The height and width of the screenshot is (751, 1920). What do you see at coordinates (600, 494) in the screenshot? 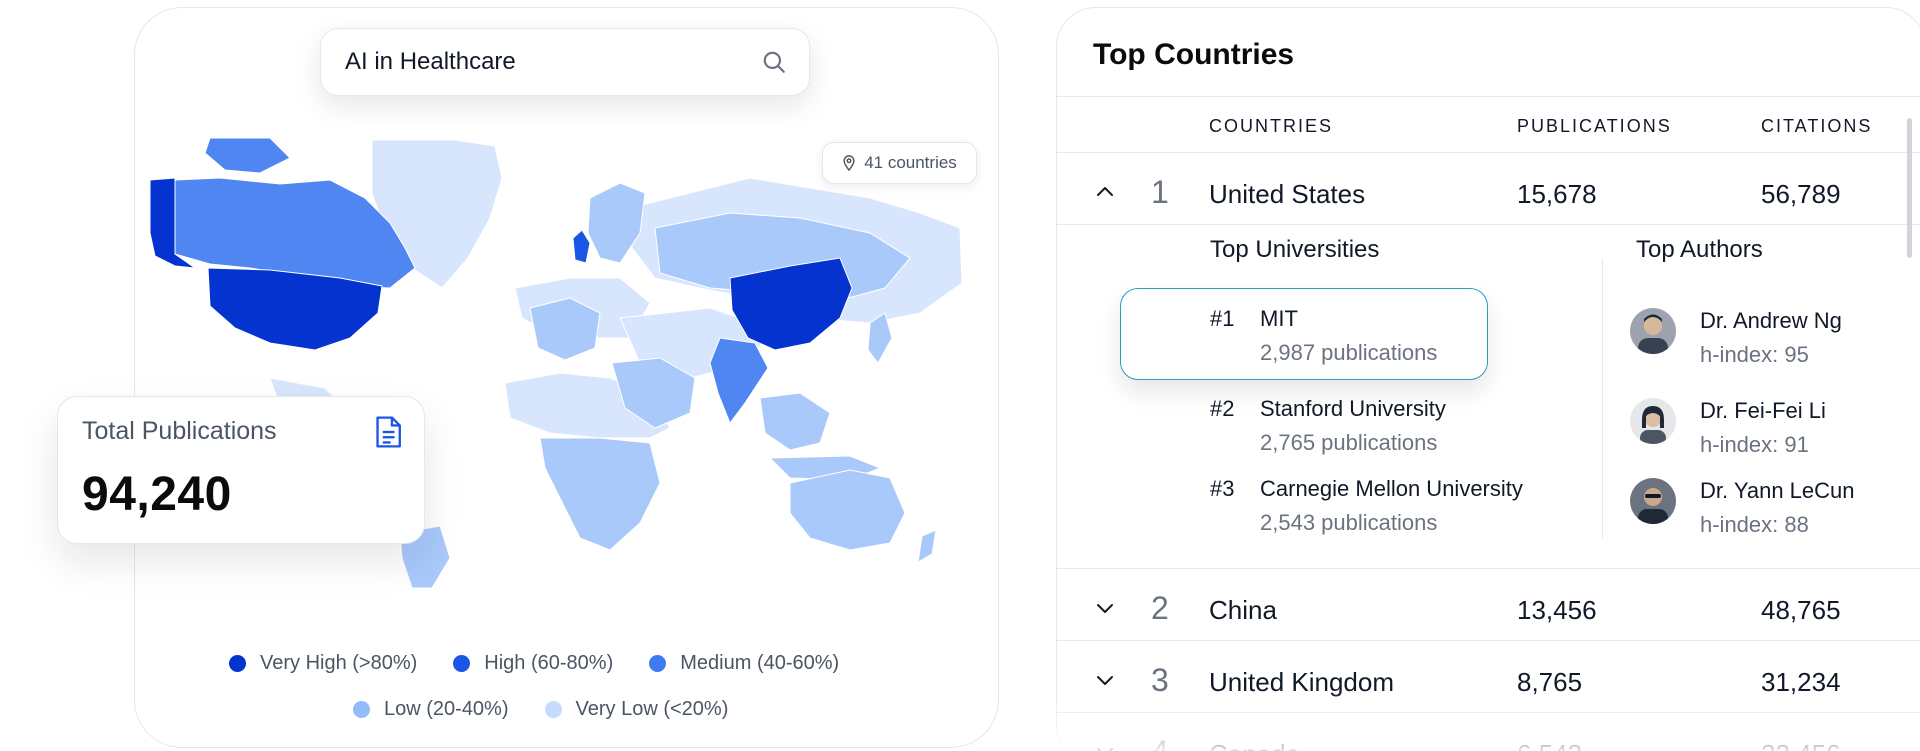
I see `africa-central-south` at bounding box center [600, 494].